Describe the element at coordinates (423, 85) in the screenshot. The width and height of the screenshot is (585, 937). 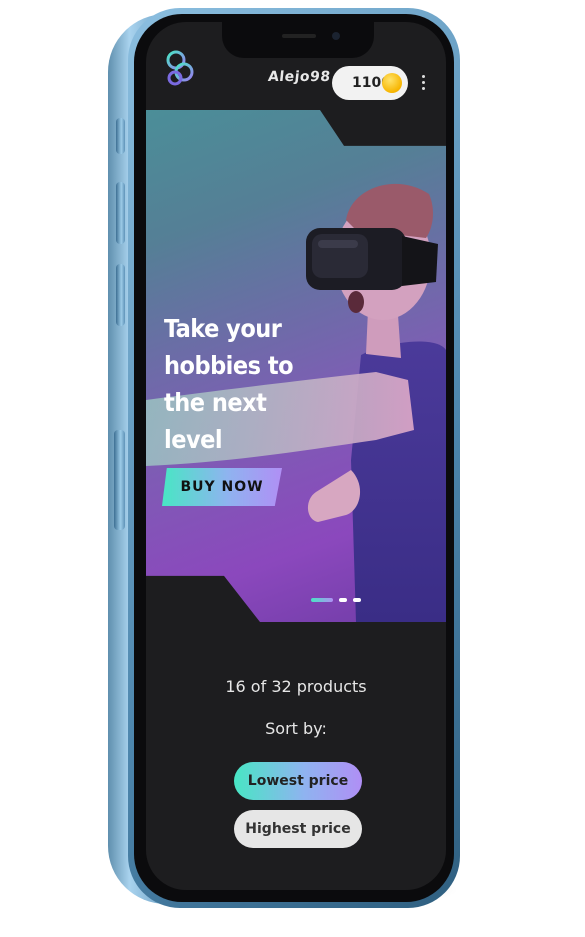
I see `more-menu-icon` at that location.